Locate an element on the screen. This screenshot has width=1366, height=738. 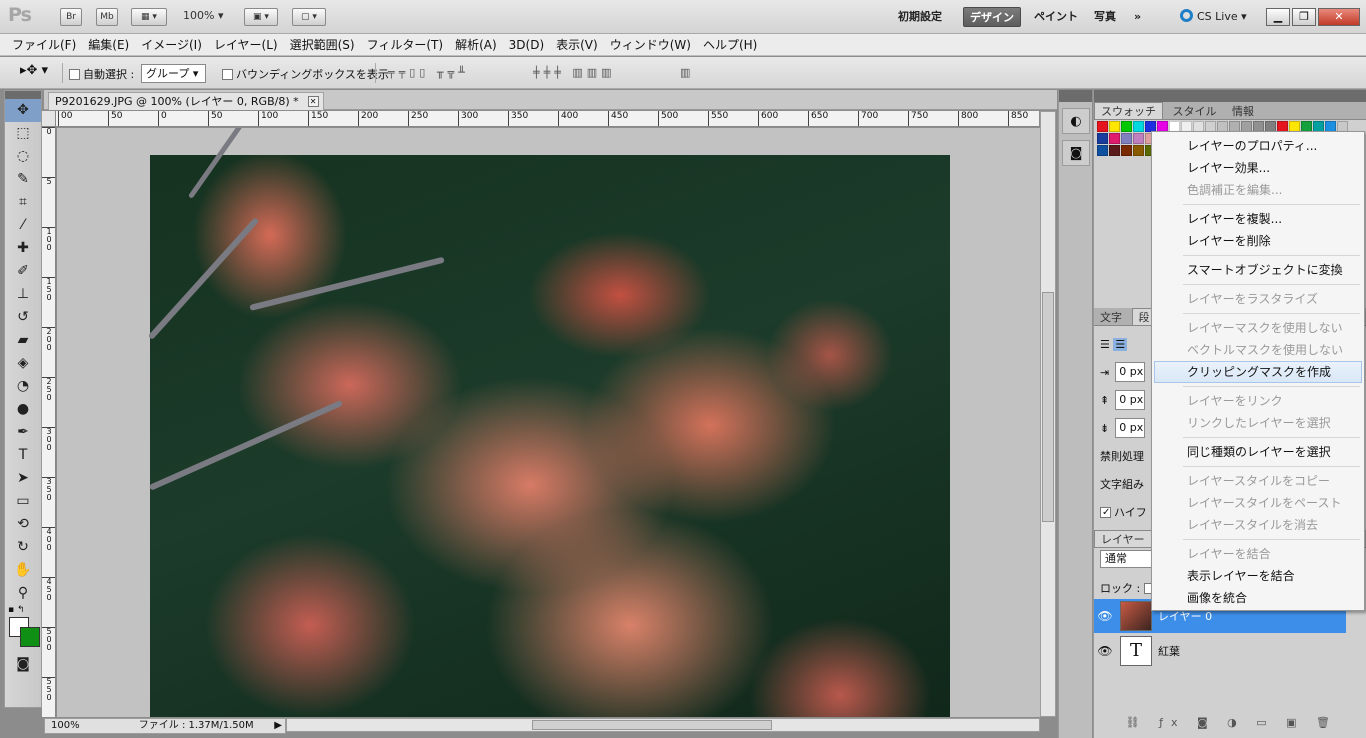
space-after-field: 0 px is located at coordinates (1130, 428).